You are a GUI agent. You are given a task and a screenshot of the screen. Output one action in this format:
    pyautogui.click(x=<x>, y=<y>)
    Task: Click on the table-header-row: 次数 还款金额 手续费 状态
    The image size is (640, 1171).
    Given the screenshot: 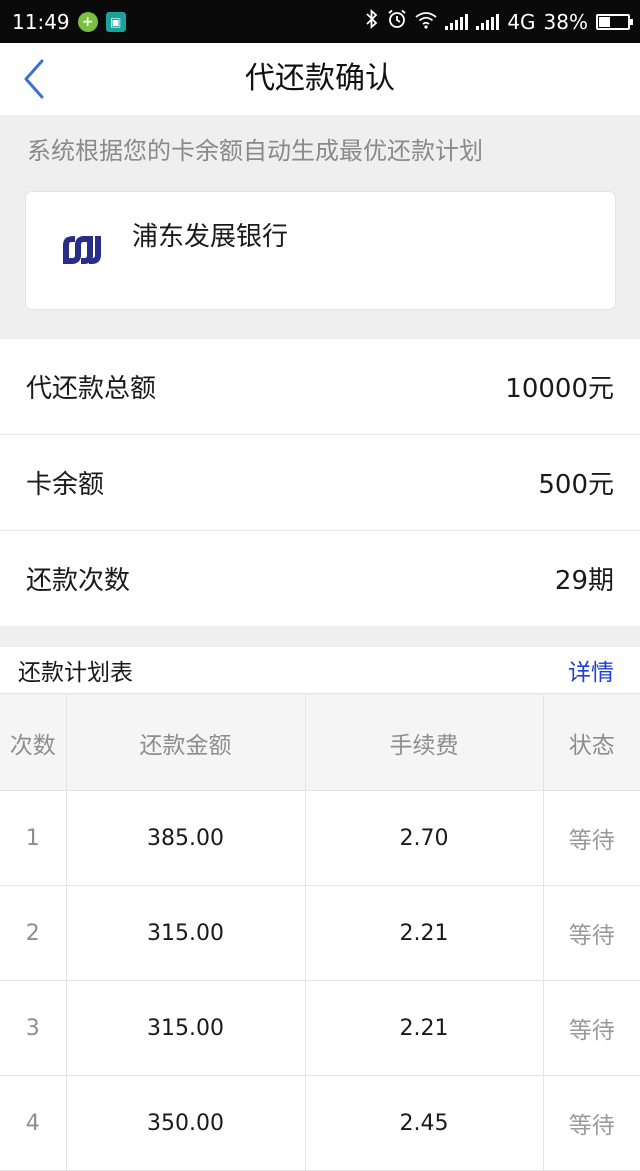 What is the action you would take?
    pyautogui.click(x=320, y=743)
    